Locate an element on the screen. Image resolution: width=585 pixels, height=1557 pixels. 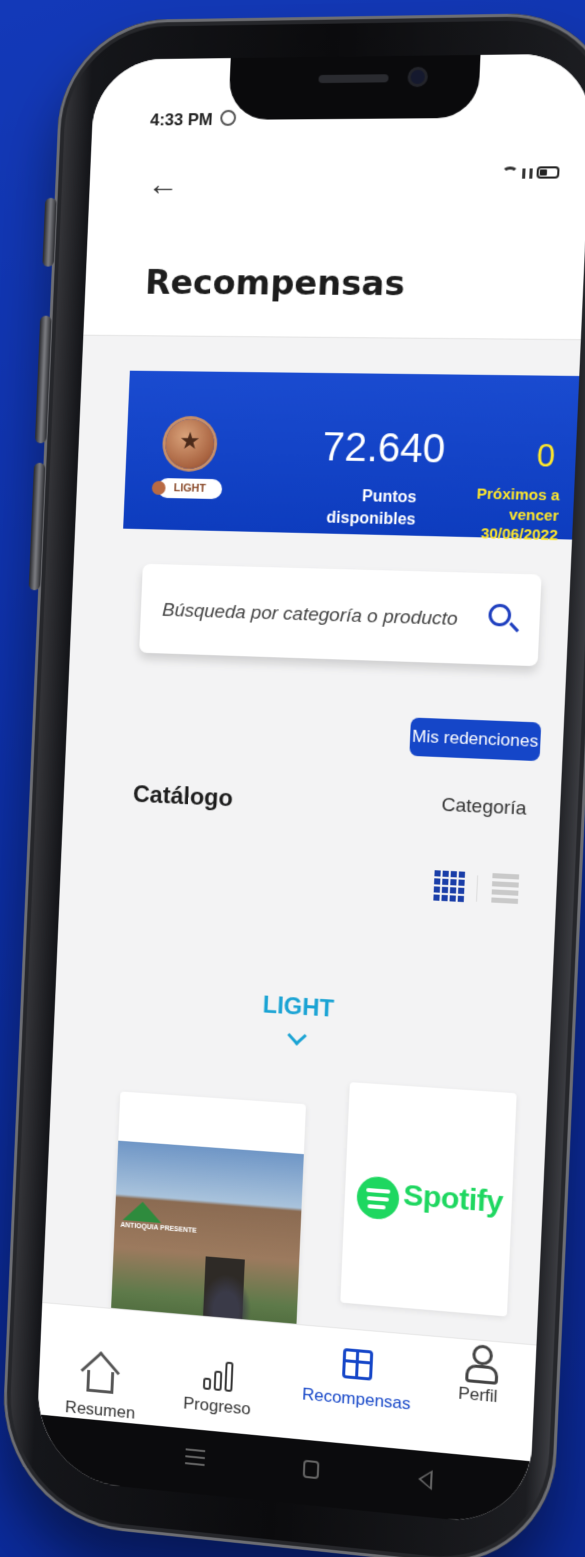
page-title: Recompensas is located at coordinates (275, 284).